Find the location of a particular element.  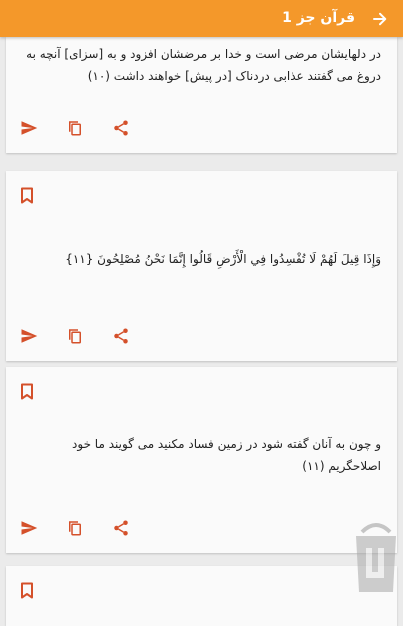

page-title: قرآن جز 1 is located at coordinates (318, 18).